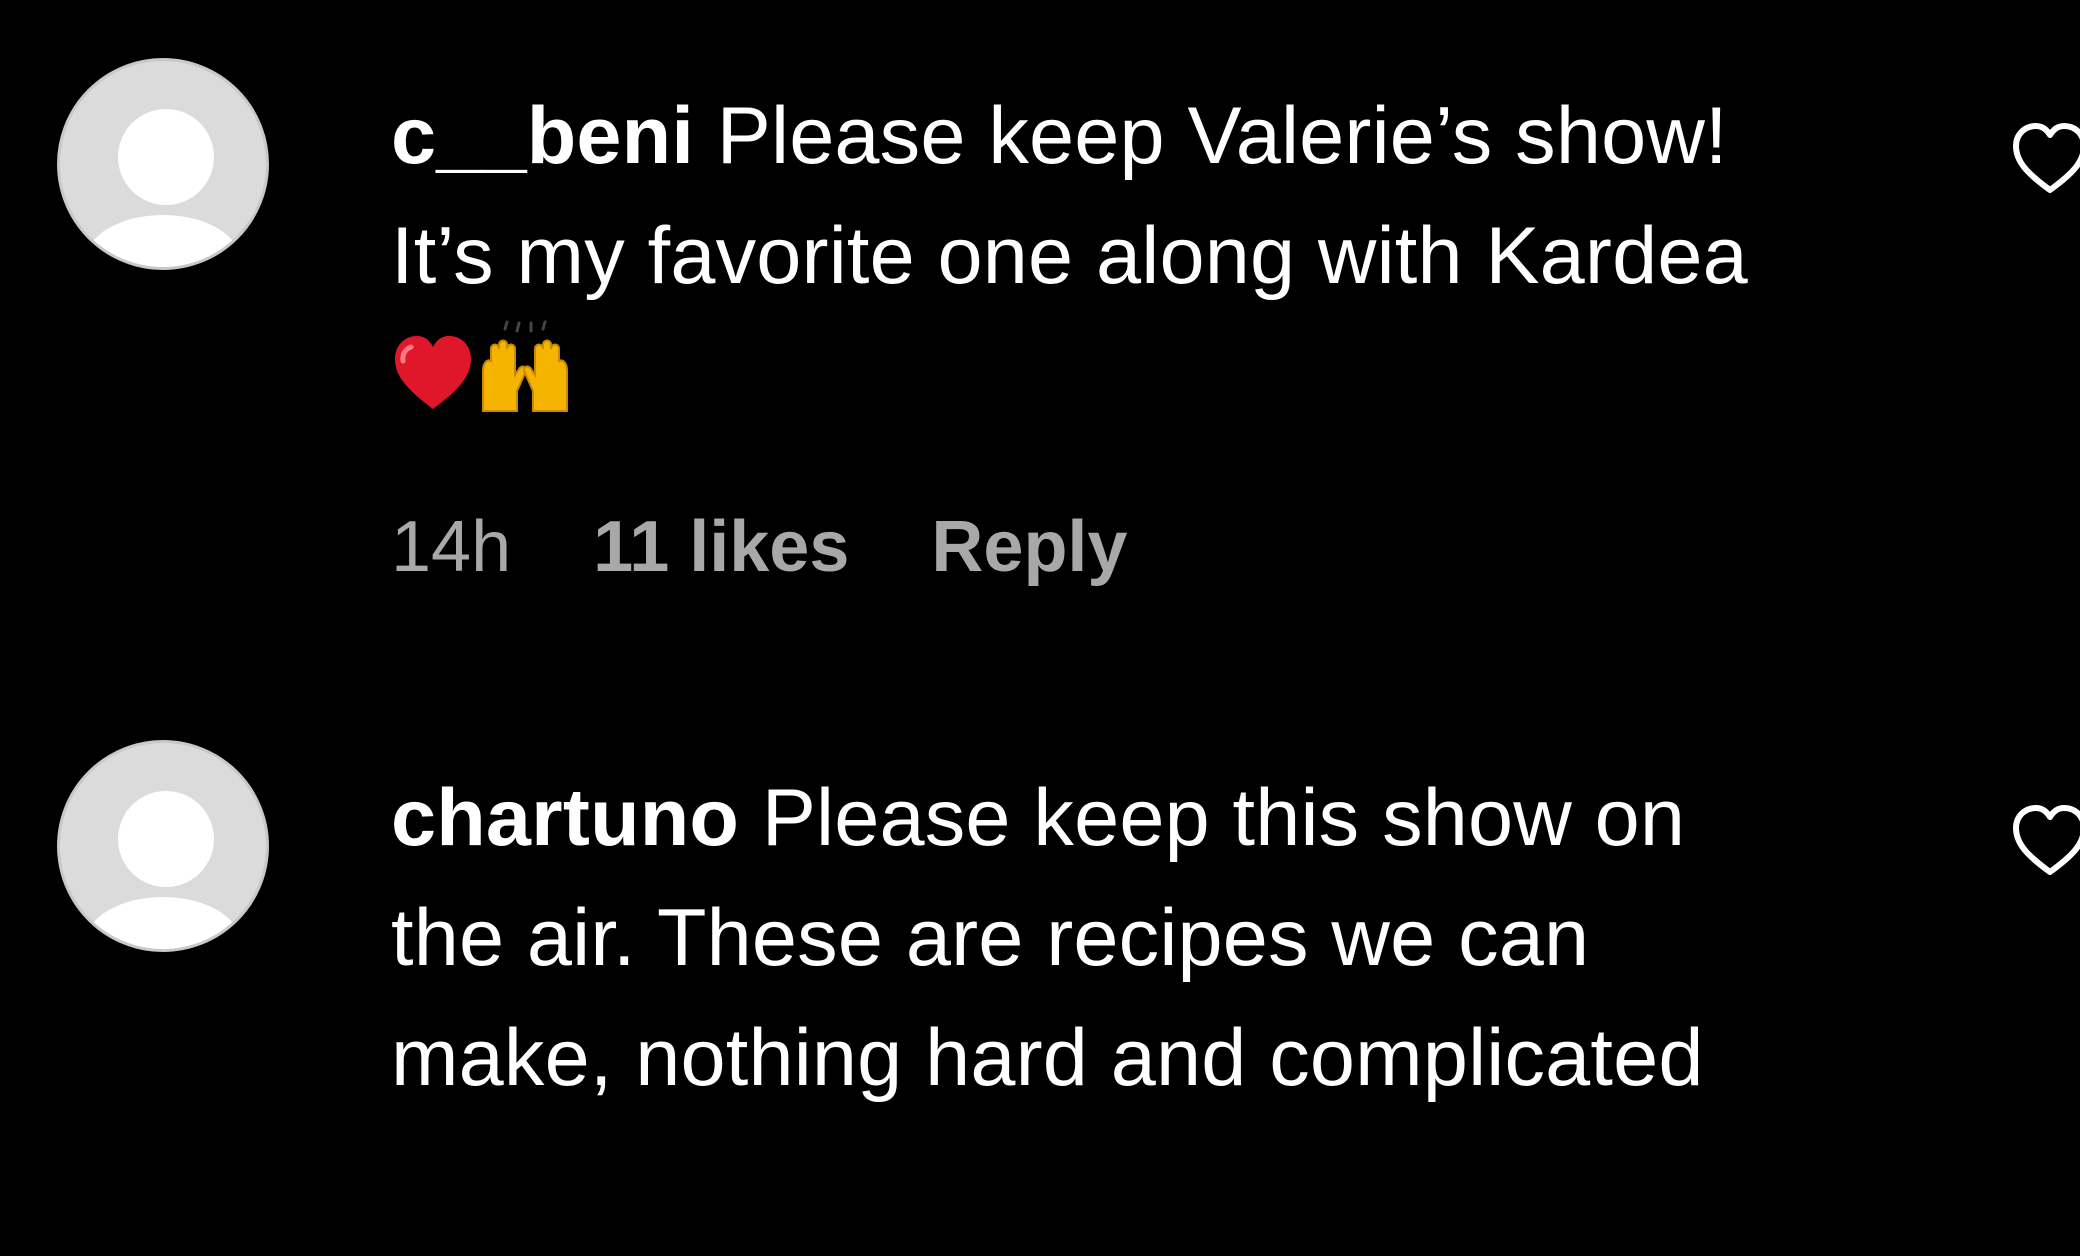 Image resolution: width=2080 pixels, height=1256 pixels. I want to click on comment-likes-count: 11 likes, so click(721, 547).